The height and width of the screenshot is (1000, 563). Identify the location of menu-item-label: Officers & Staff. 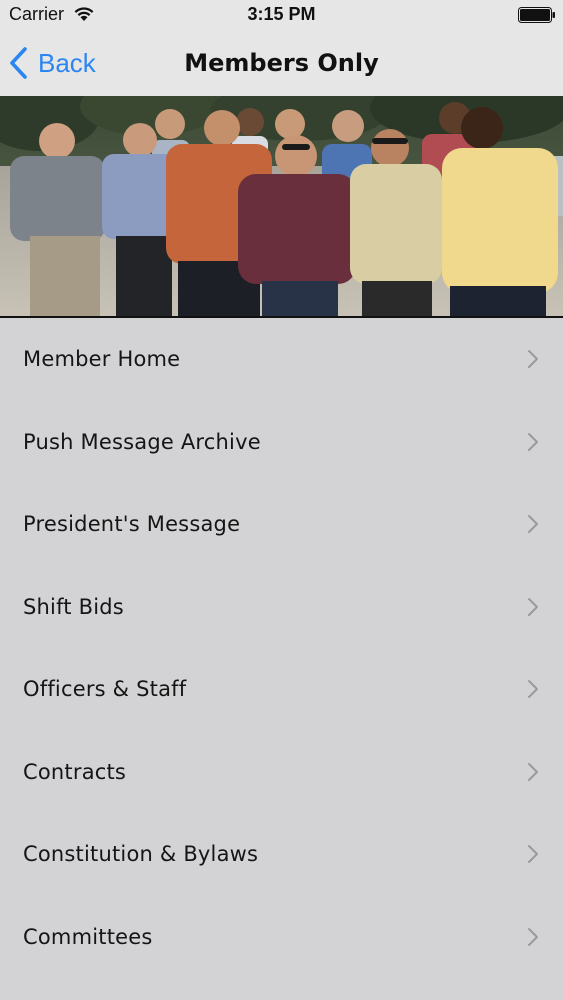
(105, 689).